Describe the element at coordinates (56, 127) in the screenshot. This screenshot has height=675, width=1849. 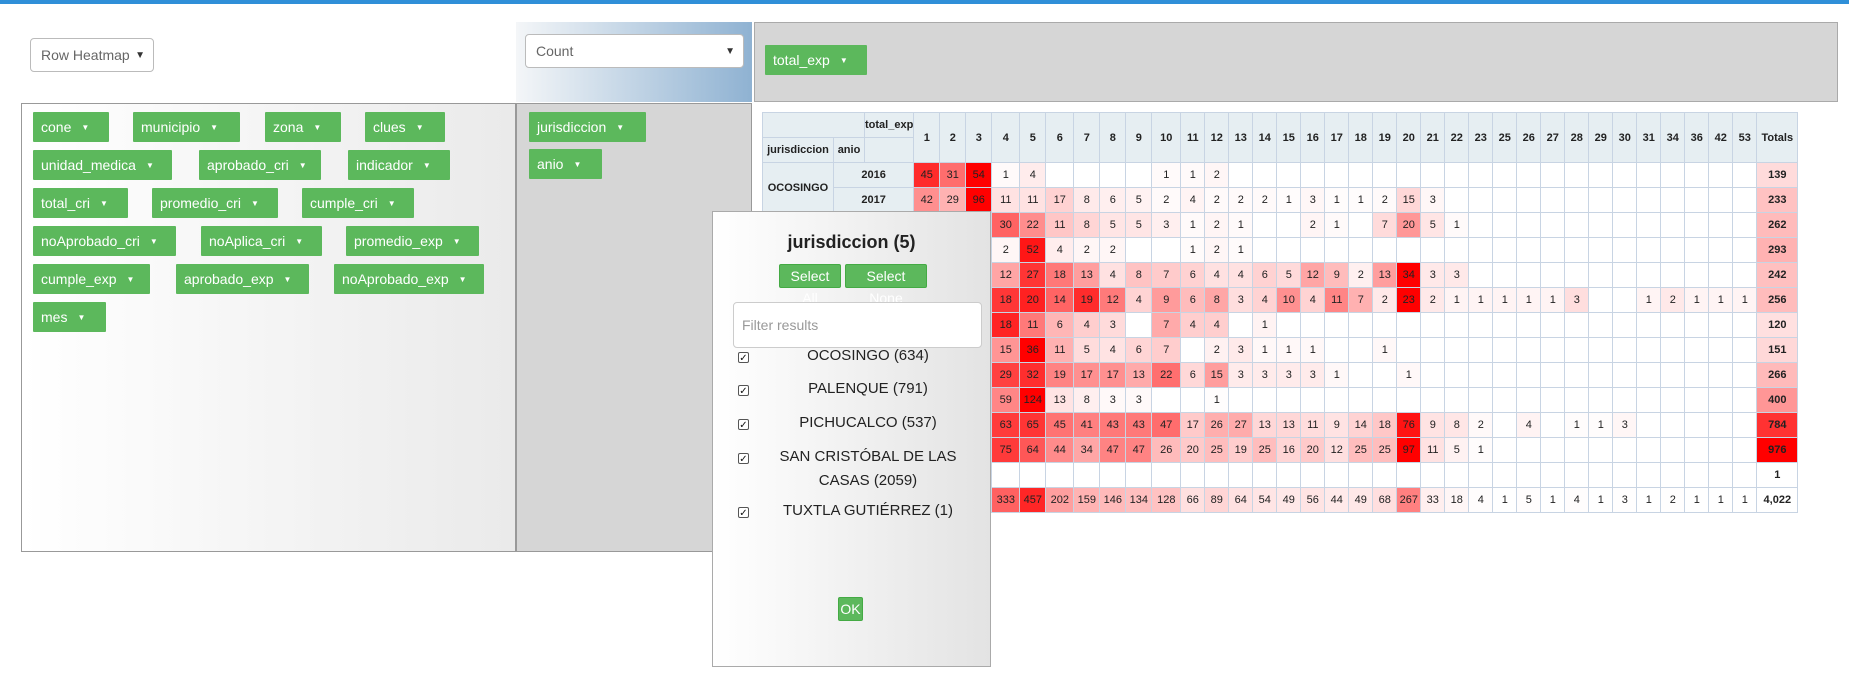
I see `unused-attr-label: cone` at that location.